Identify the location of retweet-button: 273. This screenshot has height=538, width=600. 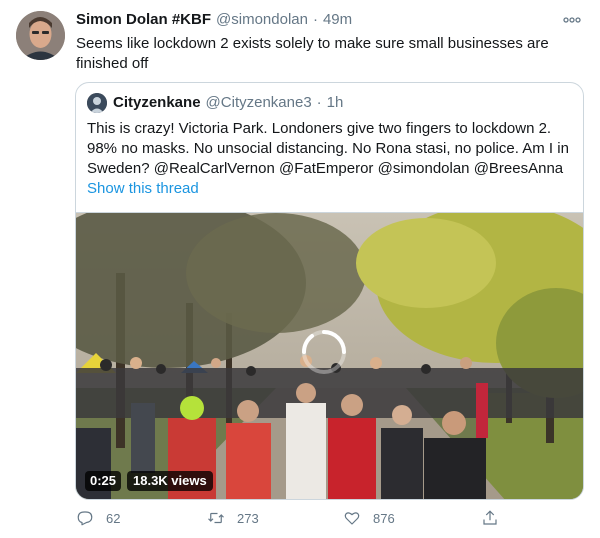
(233, 518).